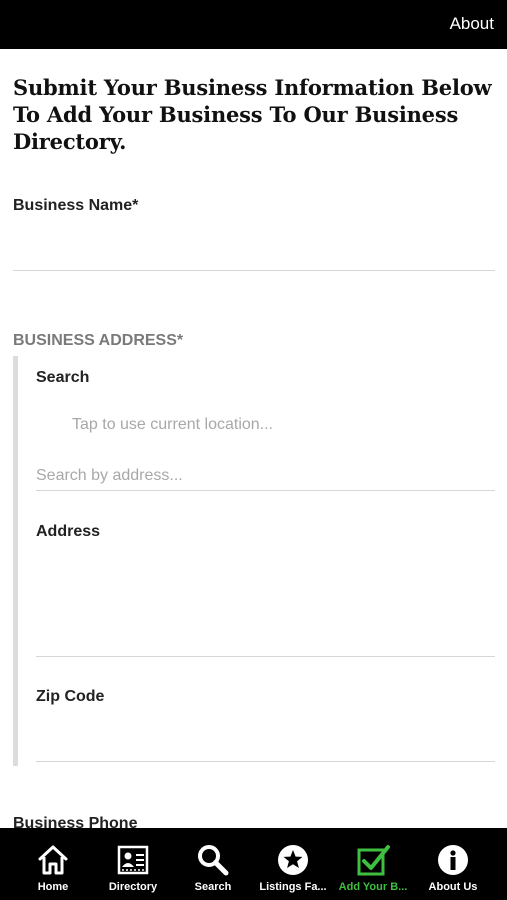 The height and width of the screenshot is (900, 507). I want to click on top-nav-bar: About, so click(253, 24).